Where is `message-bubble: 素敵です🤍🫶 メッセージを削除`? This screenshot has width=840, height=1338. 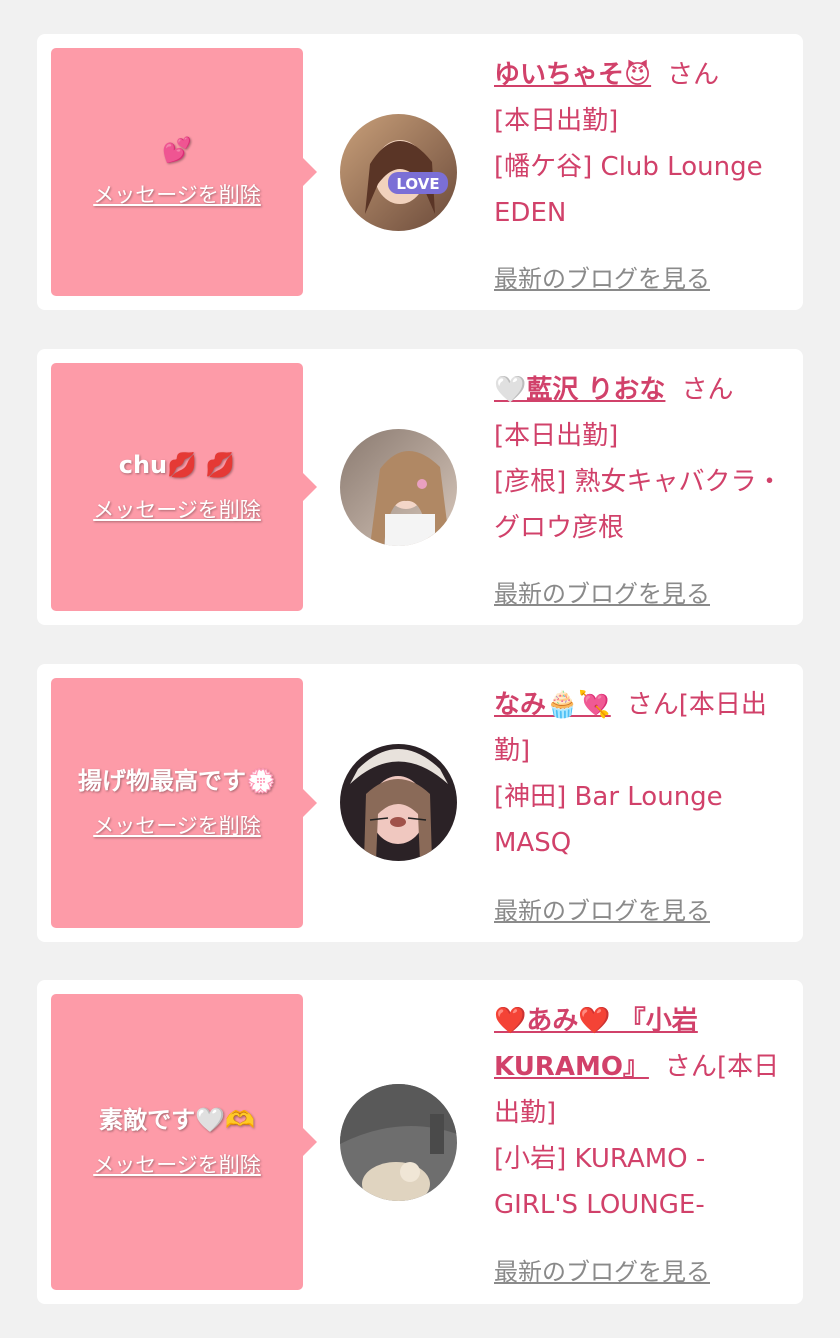
message-bubble: 素敵です🤍🫶 メッセージを削除 is located at coordinates (184, 1142).